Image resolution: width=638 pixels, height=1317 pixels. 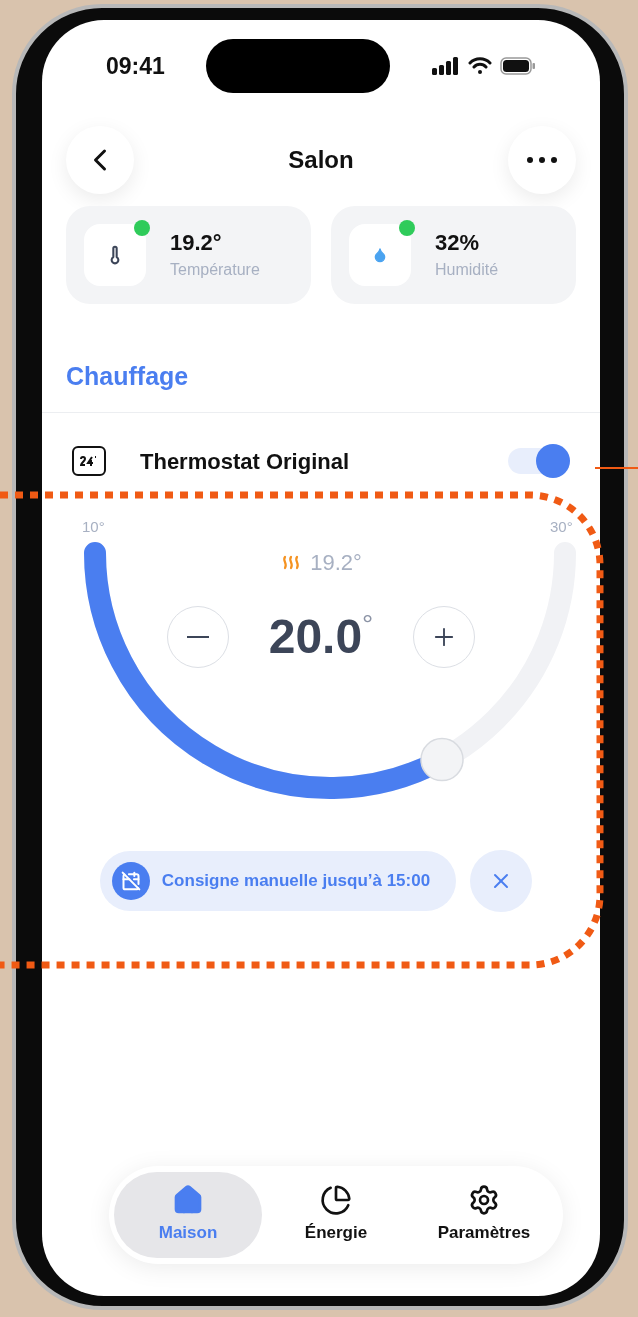 I want to click on device-name: Thermostat Original, so click(x=245, y=461).